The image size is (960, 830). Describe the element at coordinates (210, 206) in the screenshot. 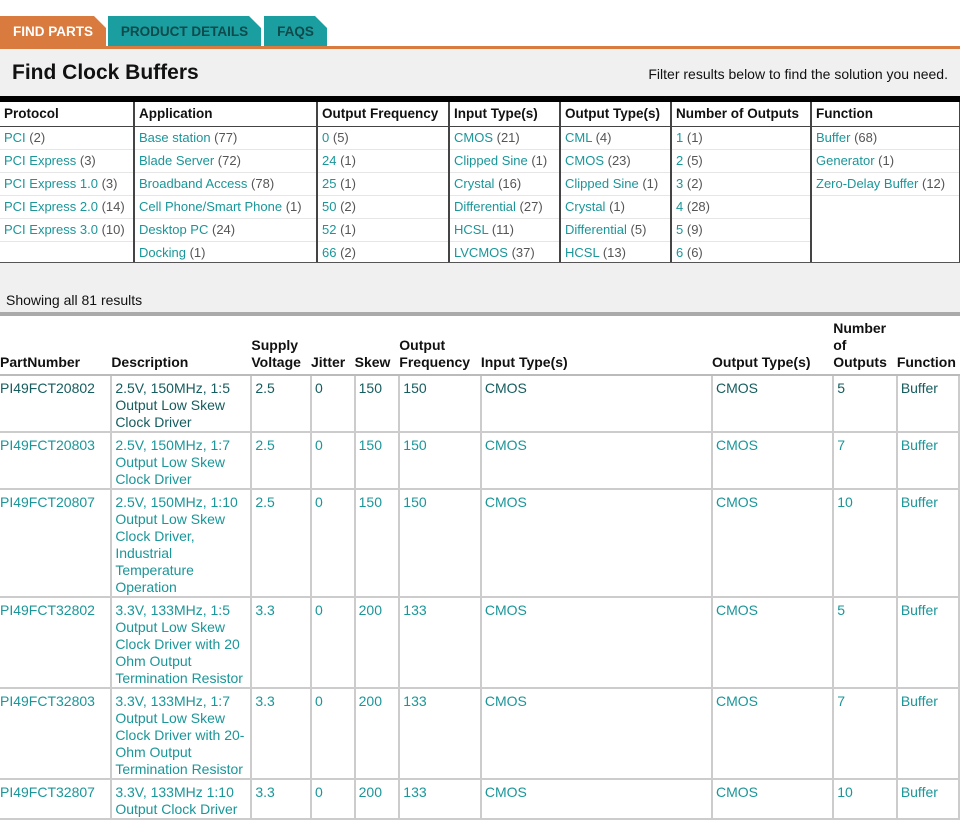

I see `facet-option-link: Cell Phone/Smart Phone` at that location.